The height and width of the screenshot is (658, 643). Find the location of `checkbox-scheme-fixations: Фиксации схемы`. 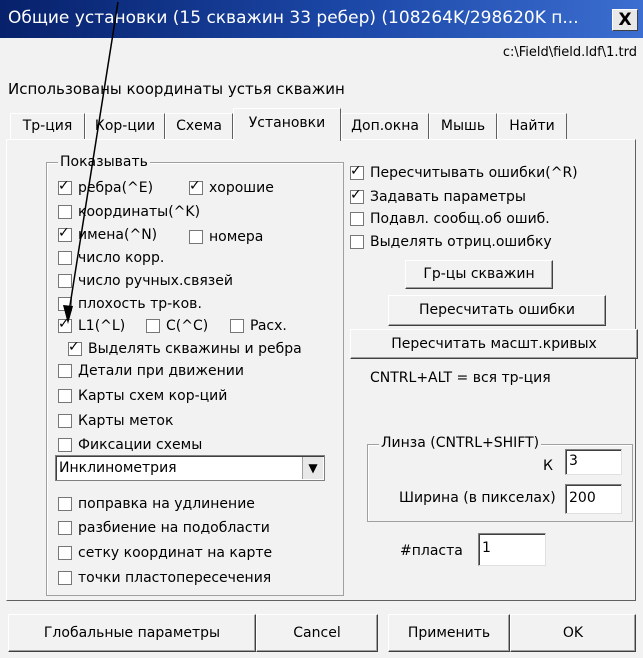

checkbox-scheme-fixations: Фиксации схемы is located at coordinates (130, 445).